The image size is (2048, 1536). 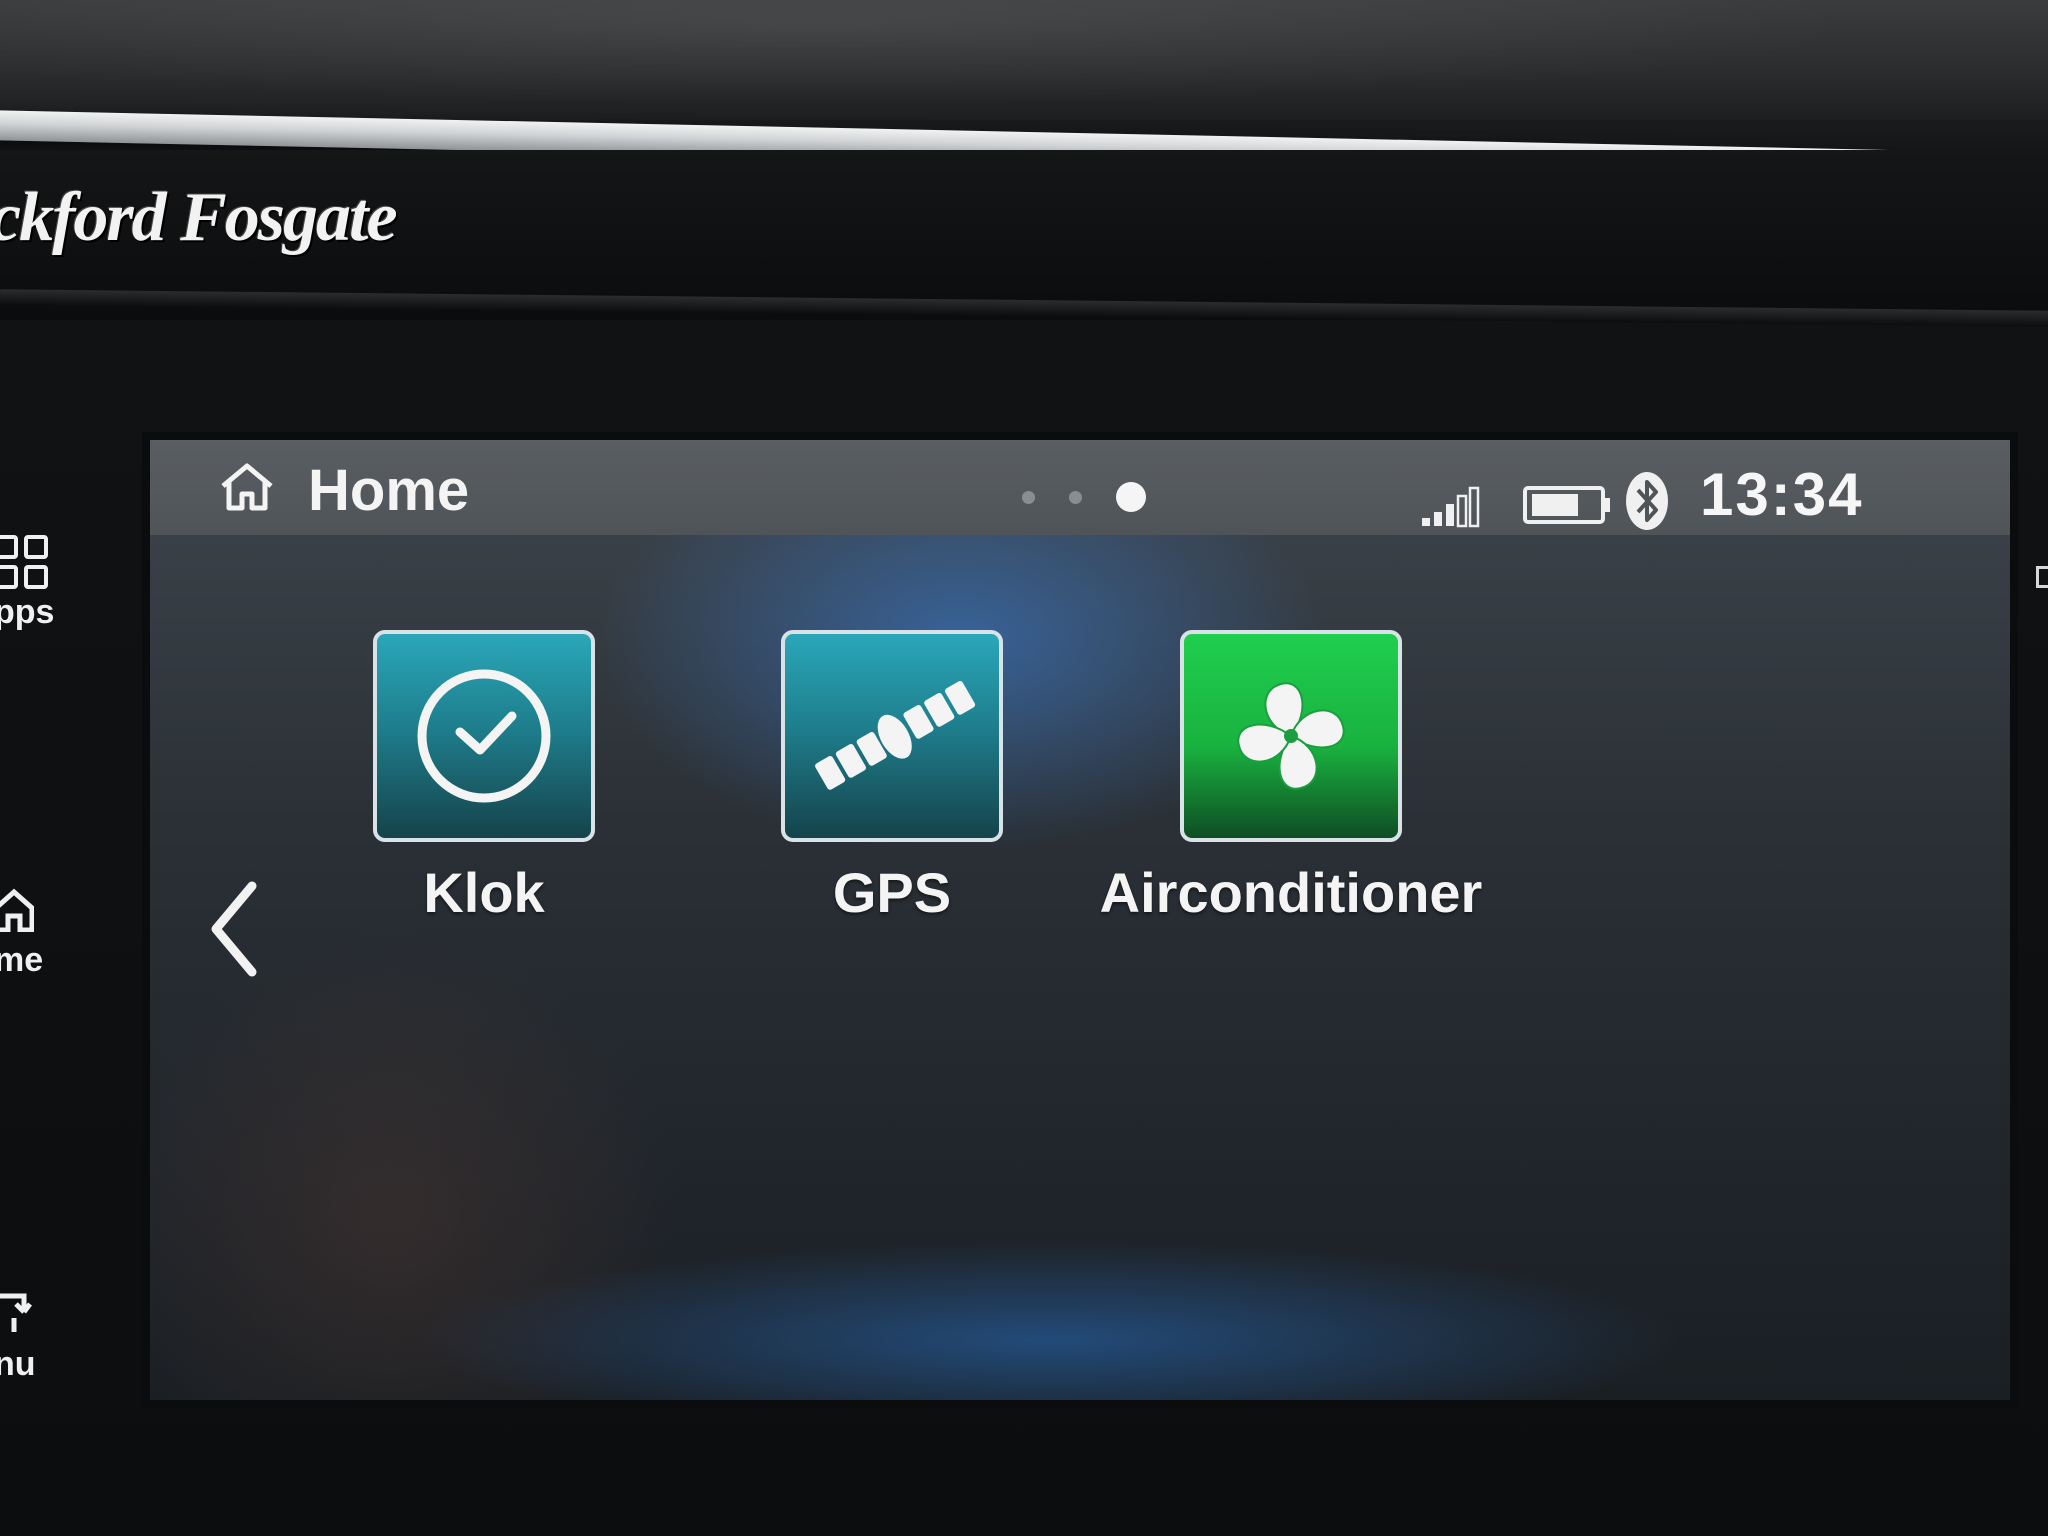 What do you see at coordinates (895, 735) in the screenshot?
I see `satellite-icon` at bounding box center [895, 735].